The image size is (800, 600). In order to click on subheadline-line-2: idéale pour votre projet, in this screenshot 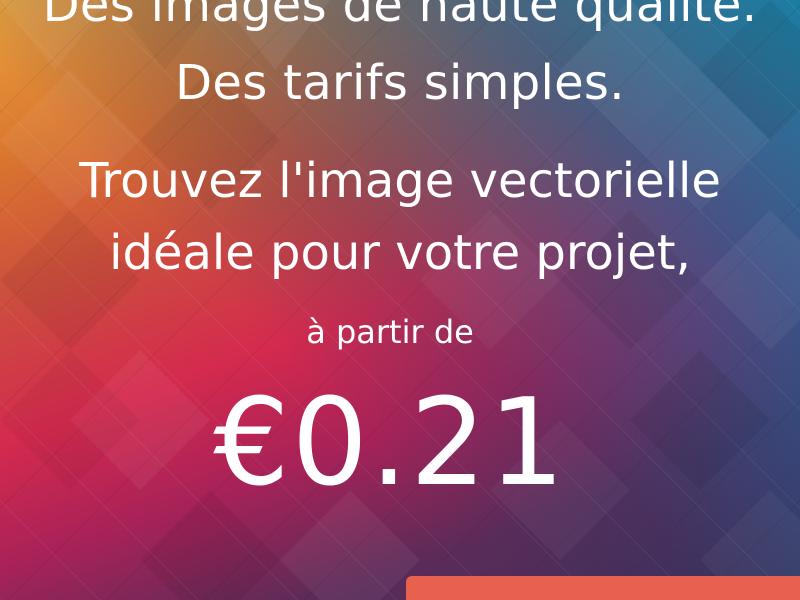, I will do `click(400, 253)`.